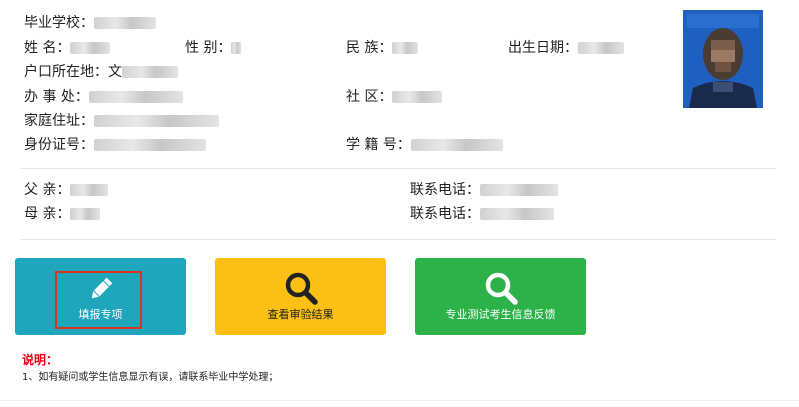  Describe the element at coordinates (405, 48) in the screenshot. I see `ethnicity-value` at that location.